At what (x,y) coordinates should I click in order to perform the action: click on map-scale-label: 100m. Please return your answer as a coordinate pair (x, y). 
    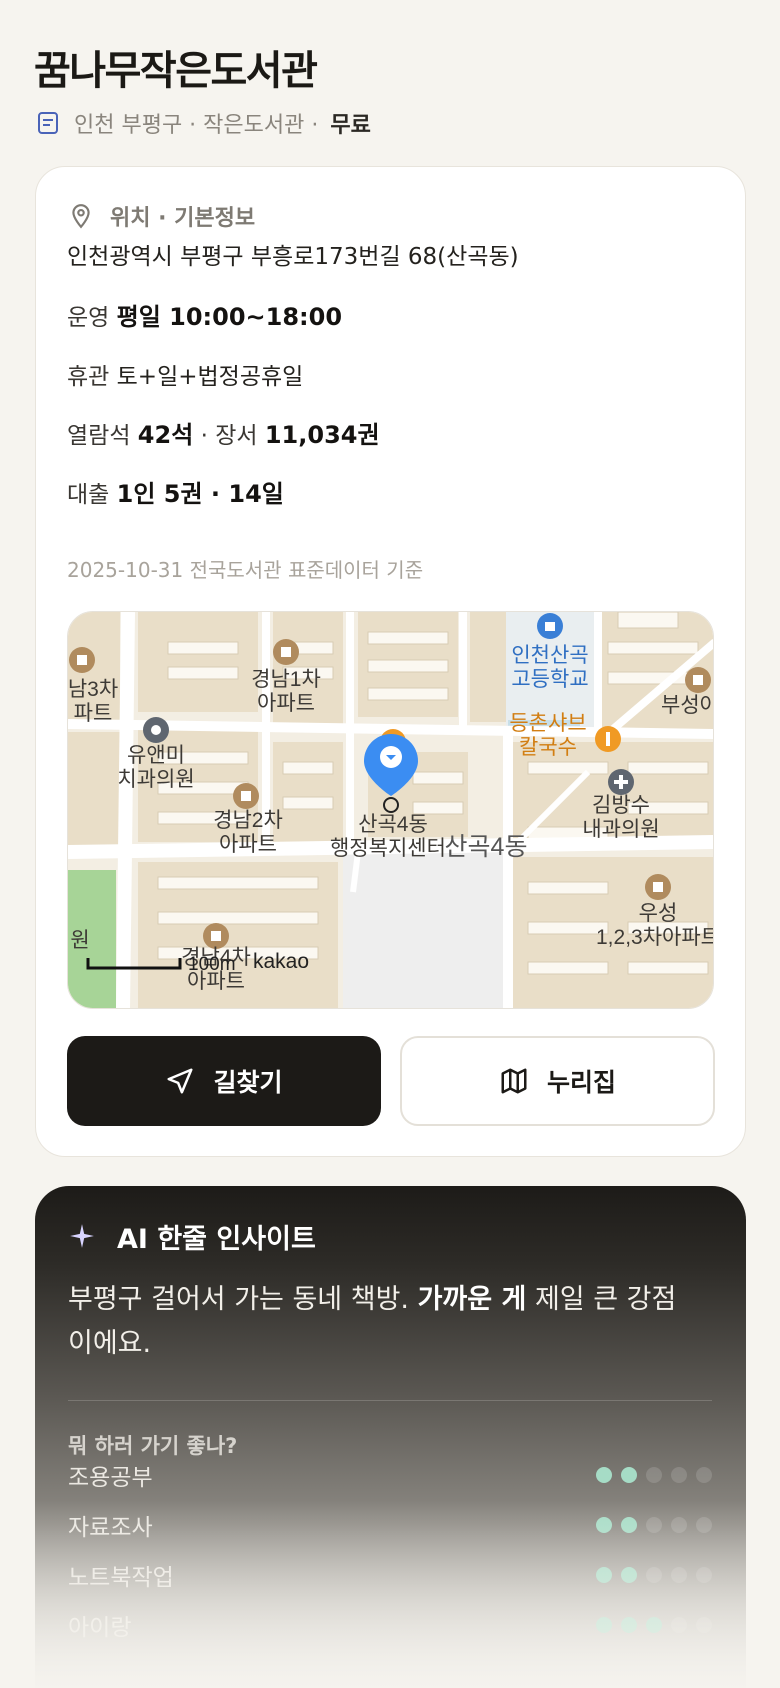
    Looking at the image, I should click on (212, 964).